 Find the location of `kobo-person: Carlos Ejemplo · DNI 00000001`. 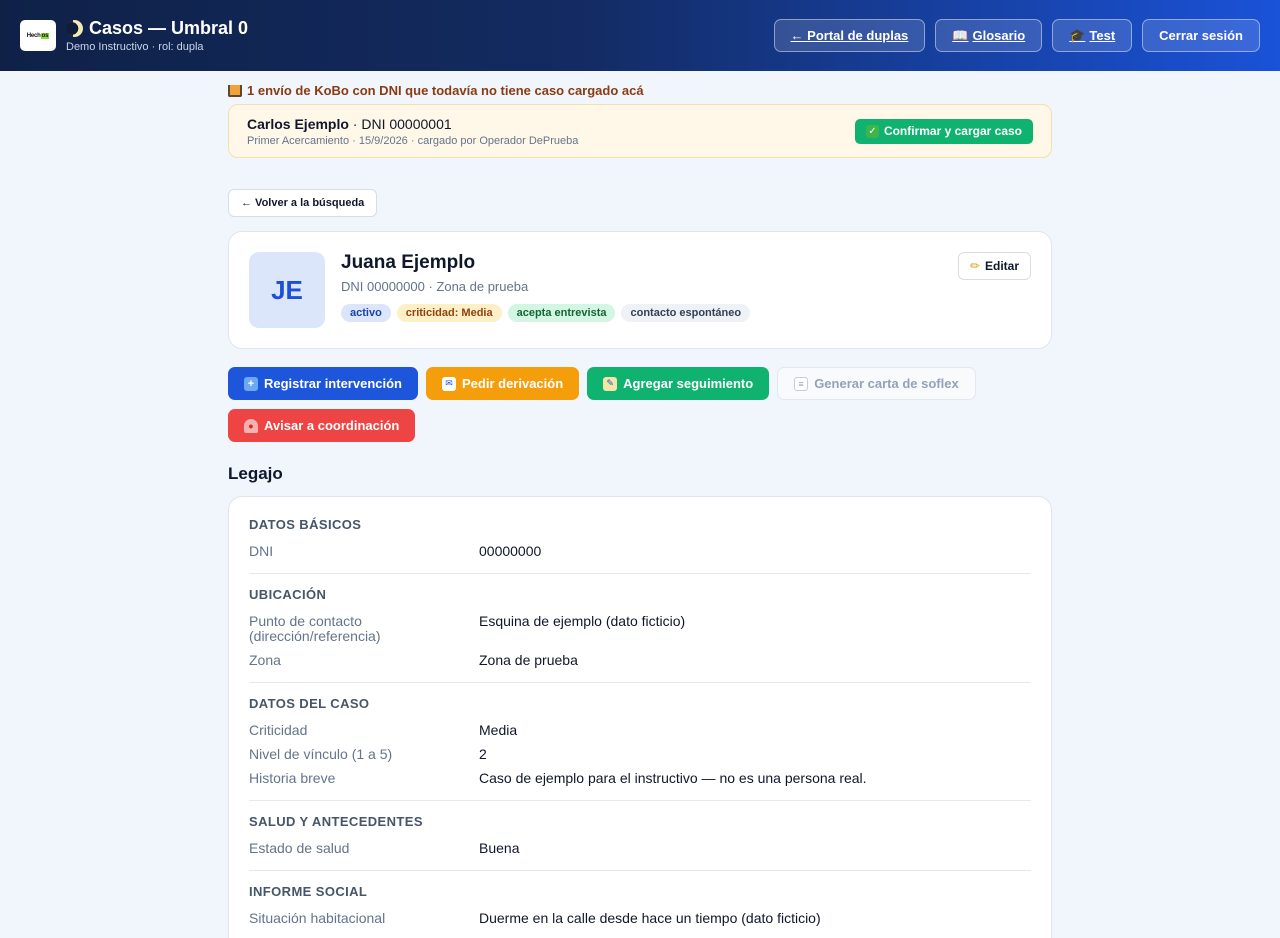

kobo-person: Carlos Ejemplo · DNI 00000001 is located at coordinates (412, 124).